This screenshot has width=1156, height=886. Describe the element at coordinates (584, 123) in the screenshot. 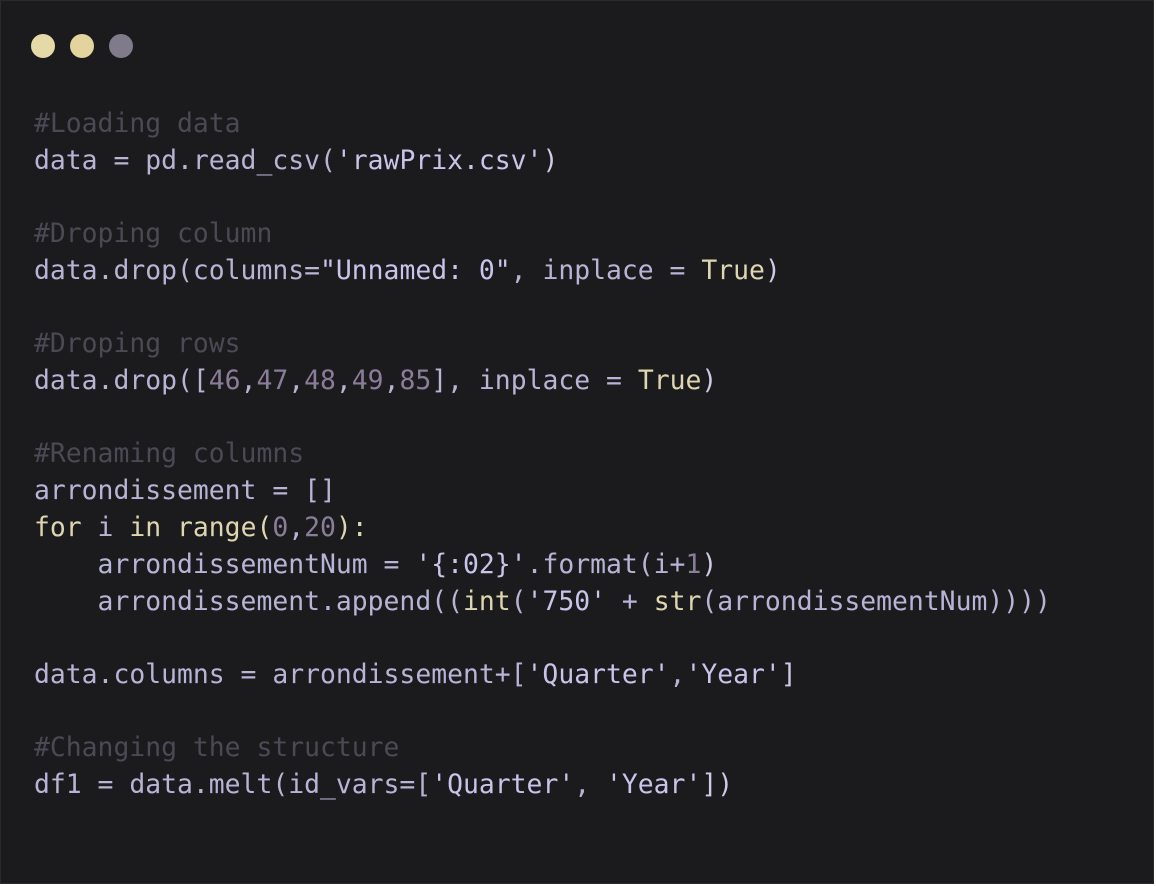

I see `code-line: #Loading data` at that location.